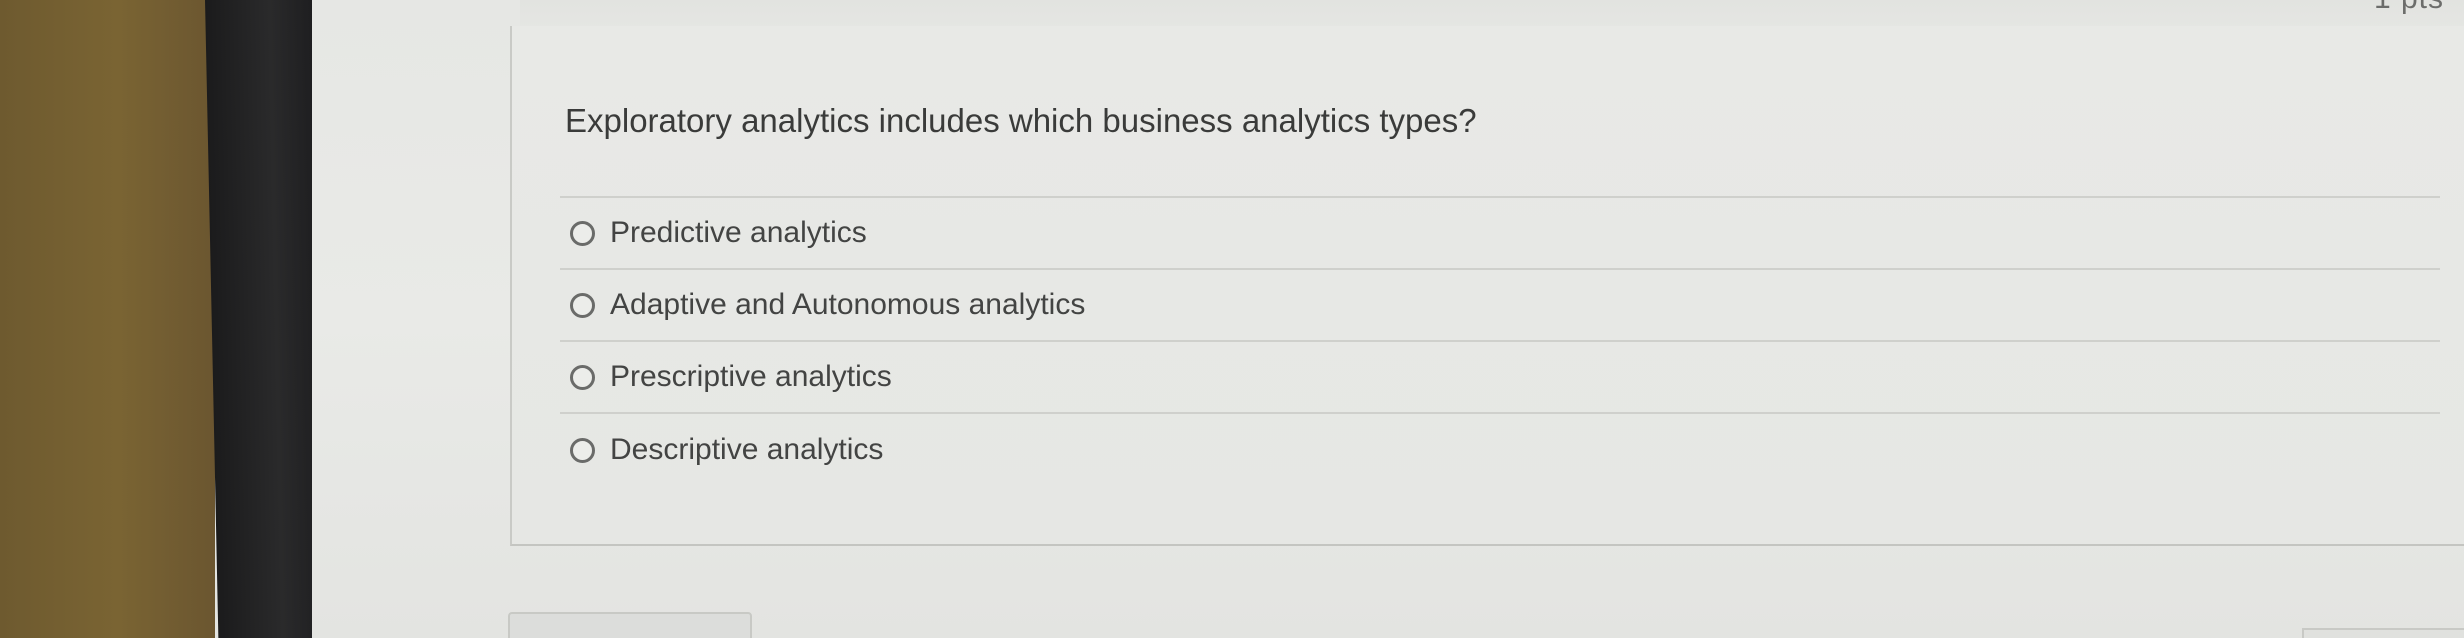 The height and width of the screenshot is (638, 2464). I want to click on next-question-card-edge-right, so click(2383, 633).